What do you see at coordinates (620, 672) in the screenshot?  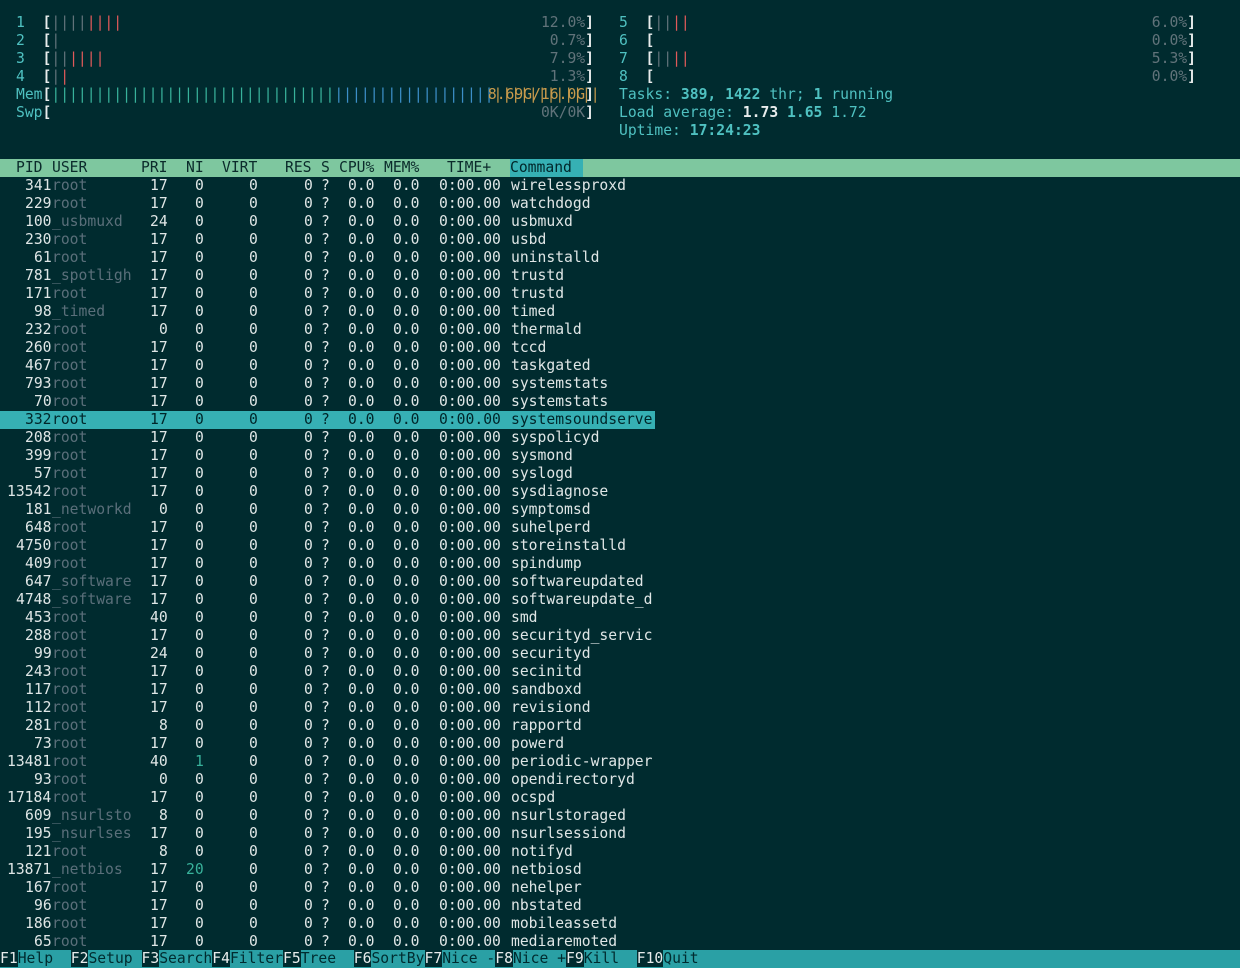 I see `process-row: 243 root 17 0 0 0? 0.0 0.0 0:00.00 secinitd` at bounding box center [620, 672].